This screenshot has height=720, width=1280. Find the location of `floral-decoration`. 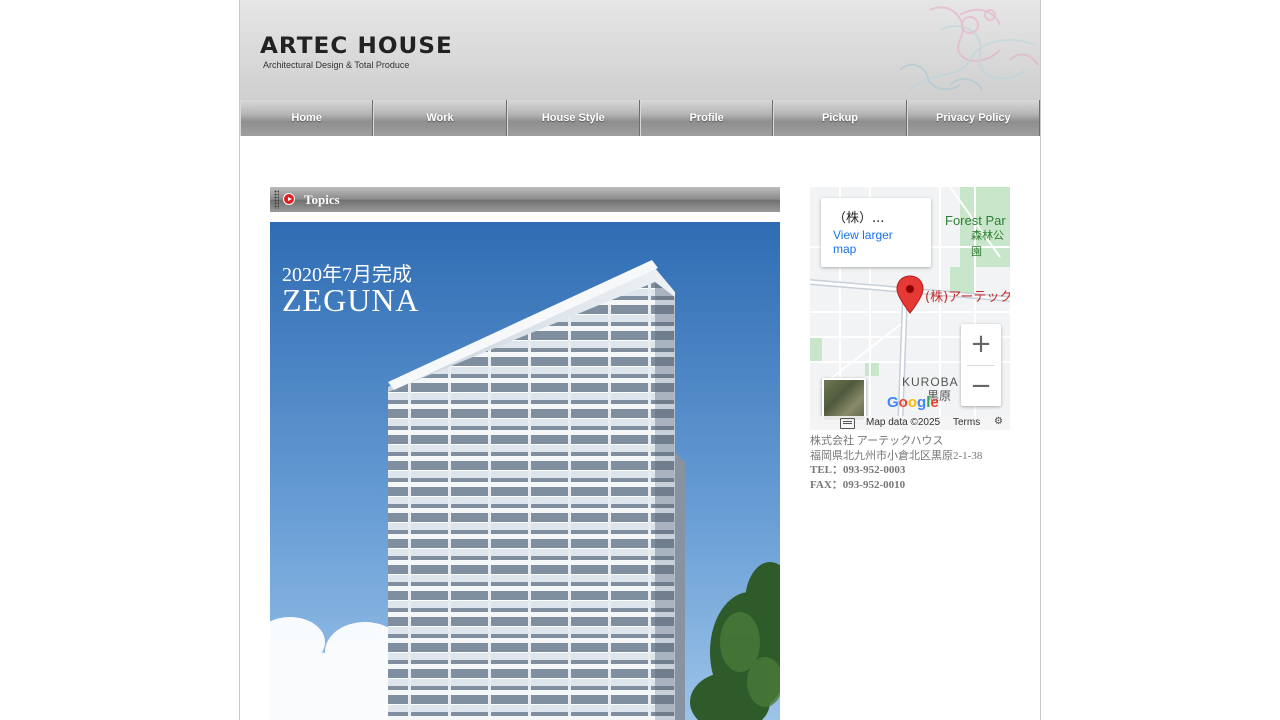

floral-decoration is located at coordinates (969, 48).